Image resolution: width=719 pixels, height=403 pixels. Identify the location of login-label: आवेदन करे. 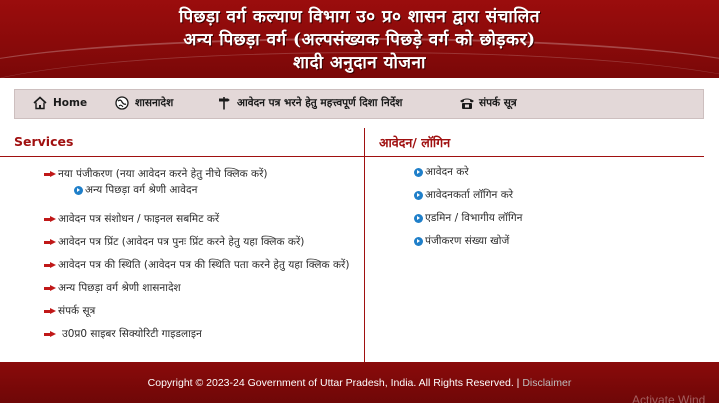
(447, 172).